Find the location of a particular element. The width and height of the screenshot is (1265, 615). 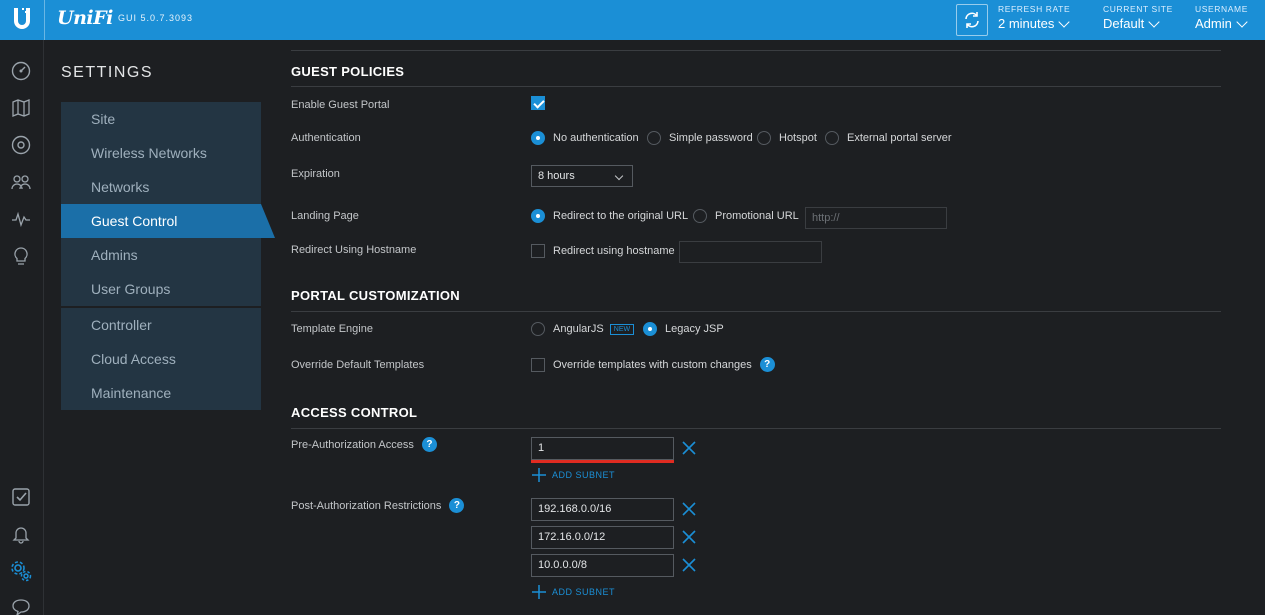

username-label: USERNAME is located at coordinates (1221, 9).